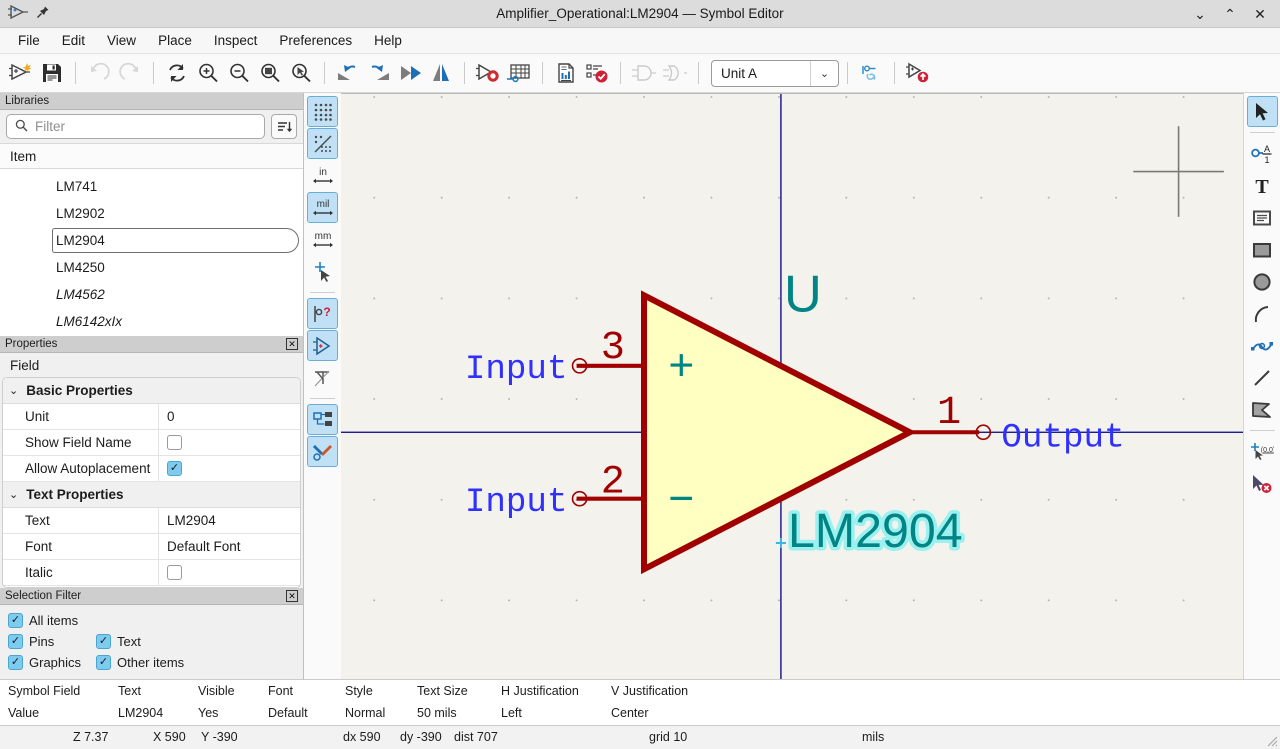 The width and height of the screenshot is (1280, 749). I want to click on demorgan-alternate-button, so click(675, 73).